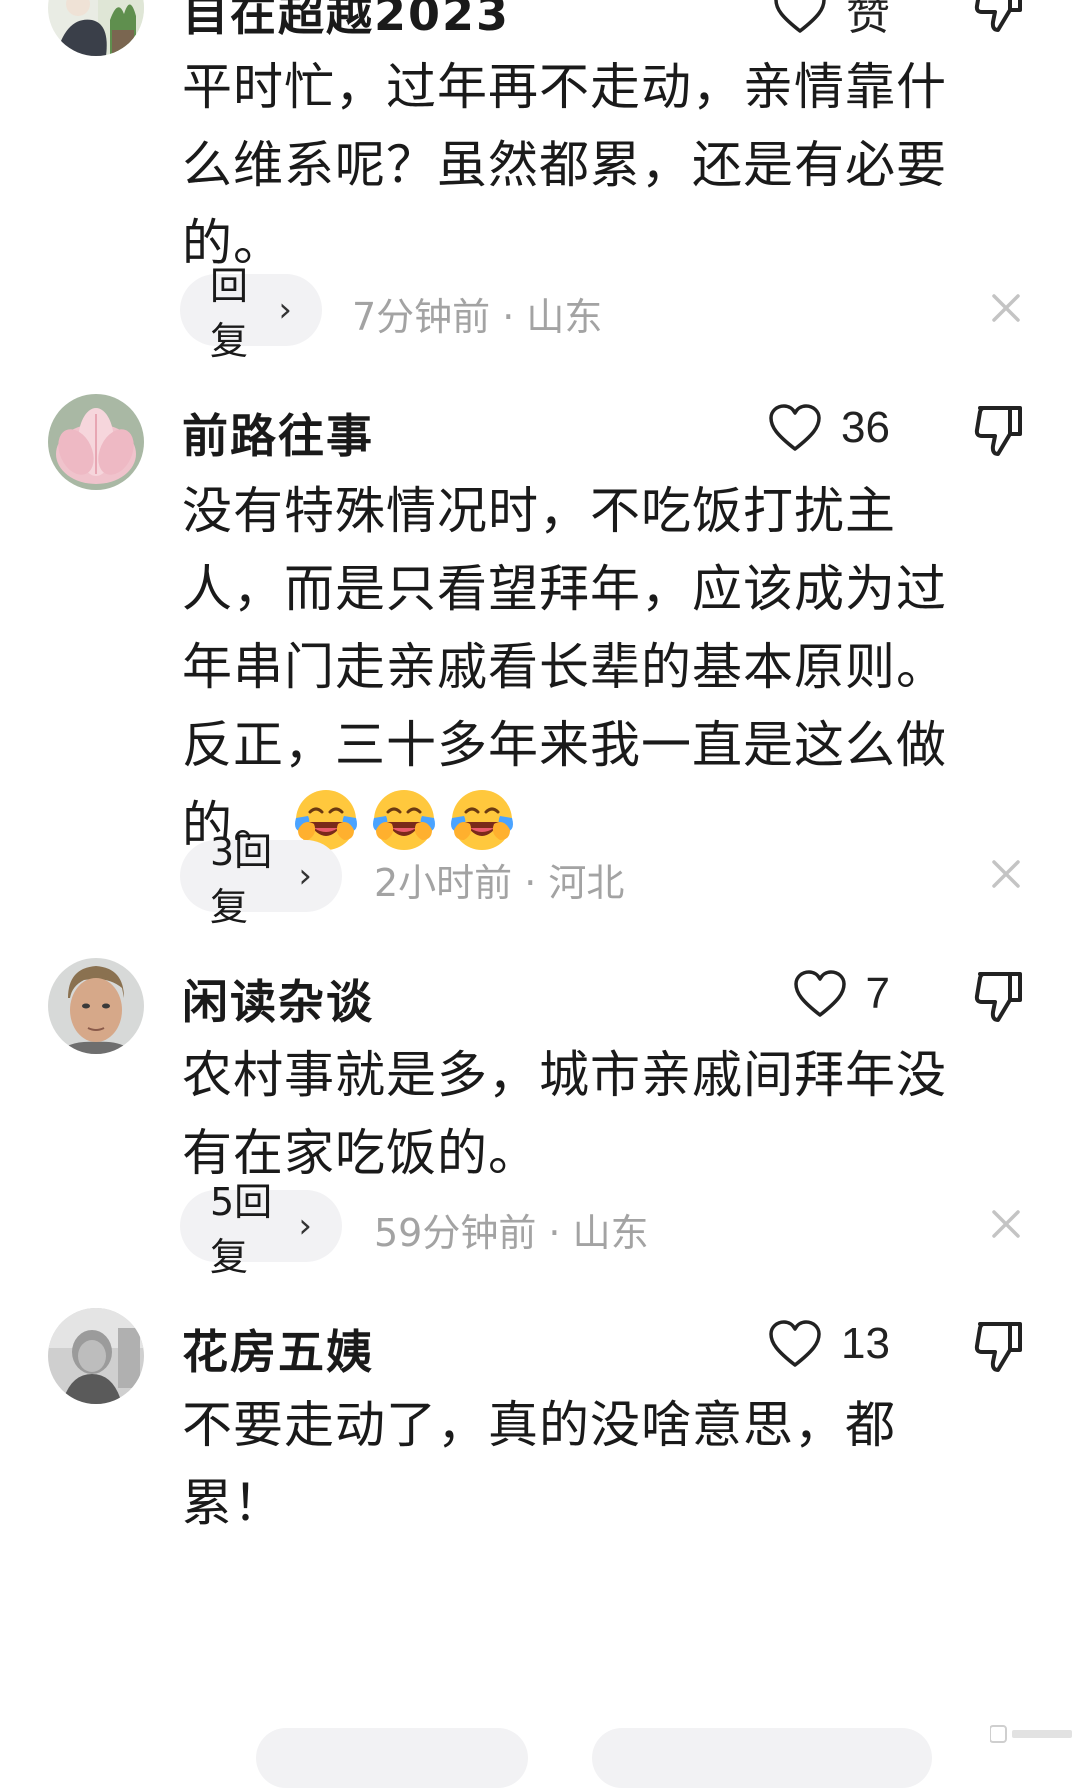 The width and height of the screenshot is (1080, 1788). Describe the element at coordinates (346, 22) in the screenshot. I see `comment-username: 自在超越2023` at that location.